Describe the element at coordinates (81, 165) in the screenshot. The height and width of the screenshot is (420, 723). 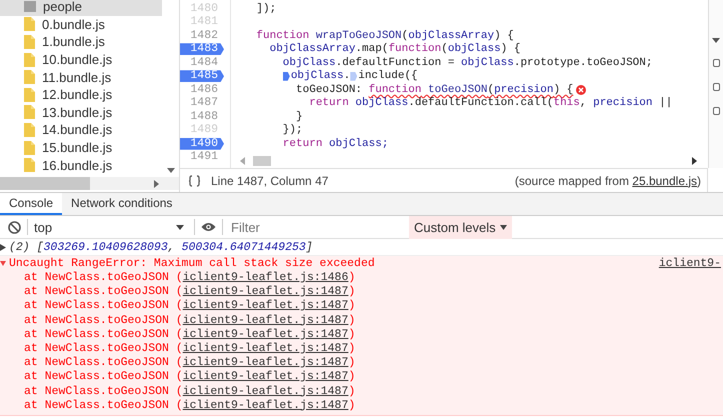
I see `file-tree-item: 16.bundle.js` at that location.